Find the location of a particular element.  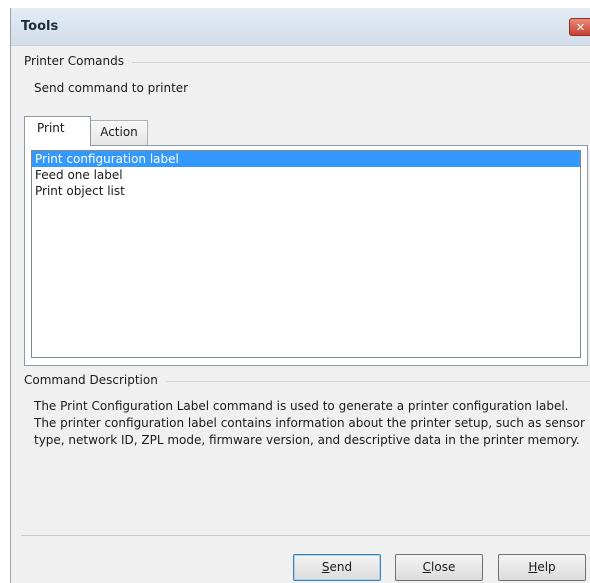

title-bar: Tools ✕ is located at coordinates (300, 27).